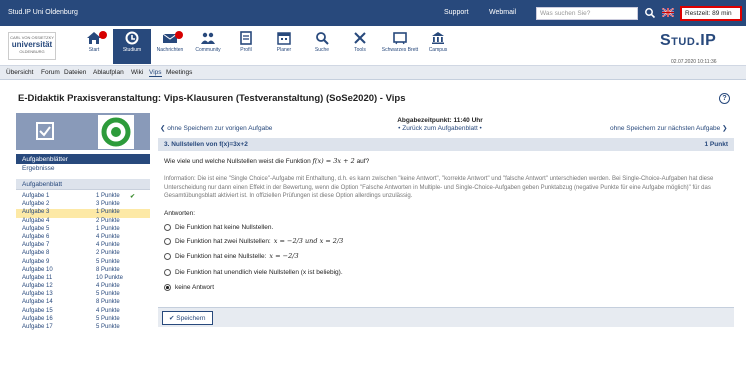 The width and height of the screenshot is (746, 365). Describe the element at coordinates (37, 310) in the screenshot. I see `task-name: Aufgabe 15` at that location.